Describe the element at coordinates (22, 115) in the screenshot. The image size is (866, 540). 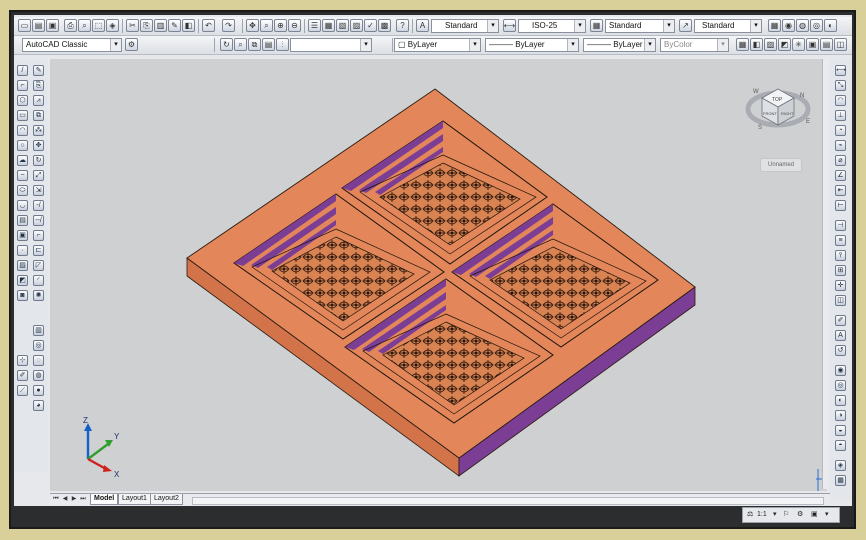
I see `rectangle-icon: ▭` at that location.